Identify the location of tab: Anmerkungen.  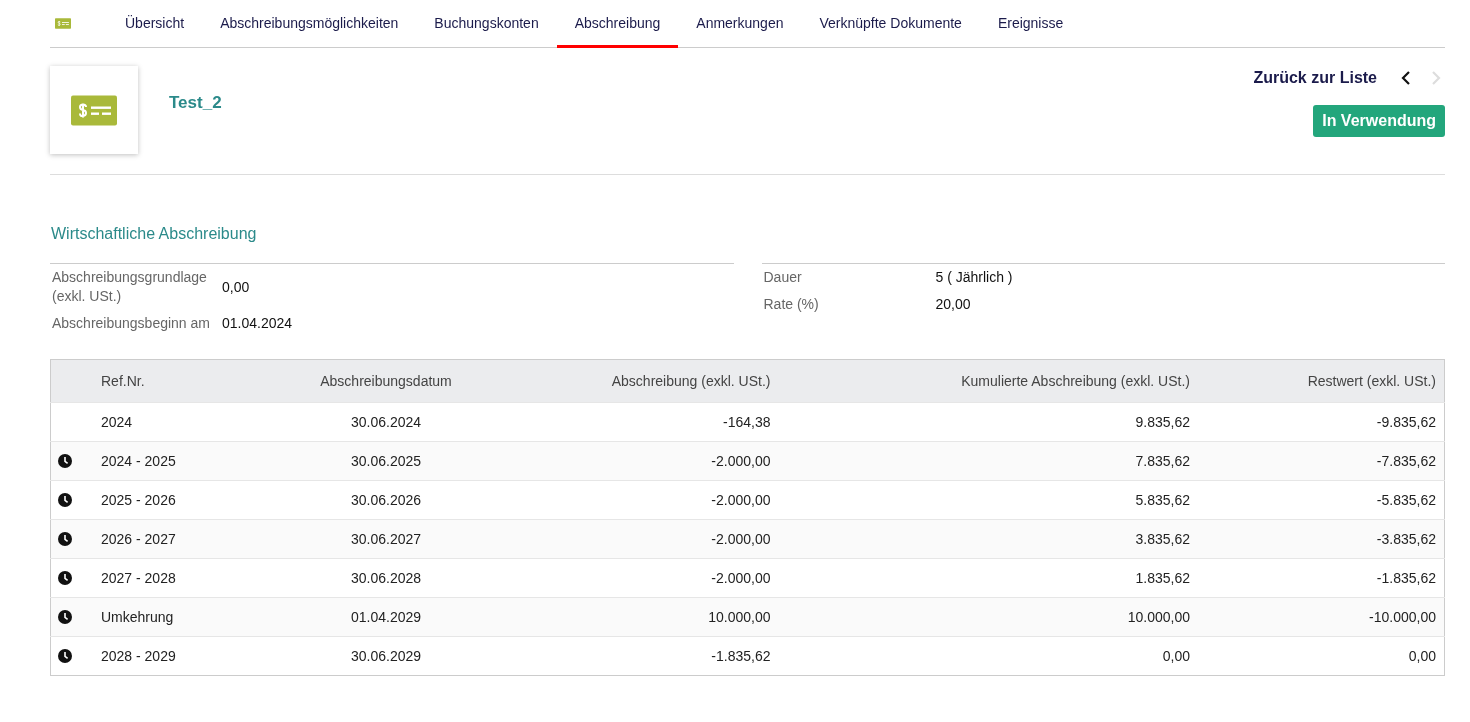
(740, 24).